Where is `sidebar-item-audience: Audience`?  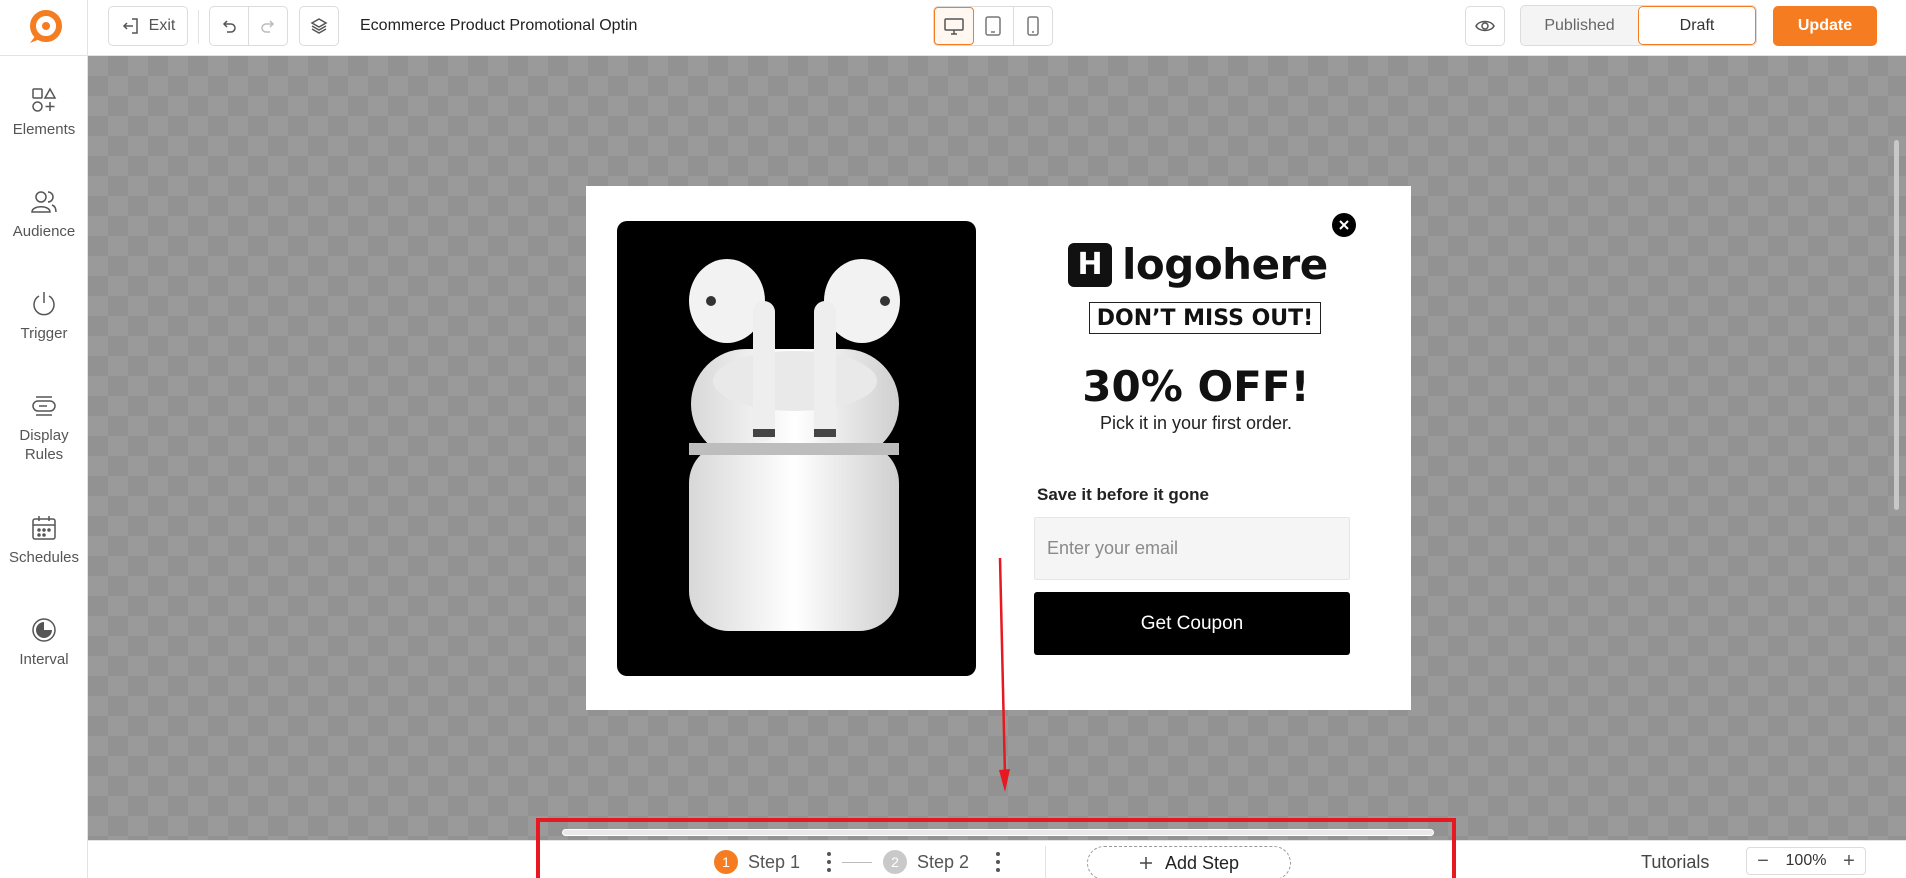 sidebar-item-audience: Audience is located at coordinates (44, 214).